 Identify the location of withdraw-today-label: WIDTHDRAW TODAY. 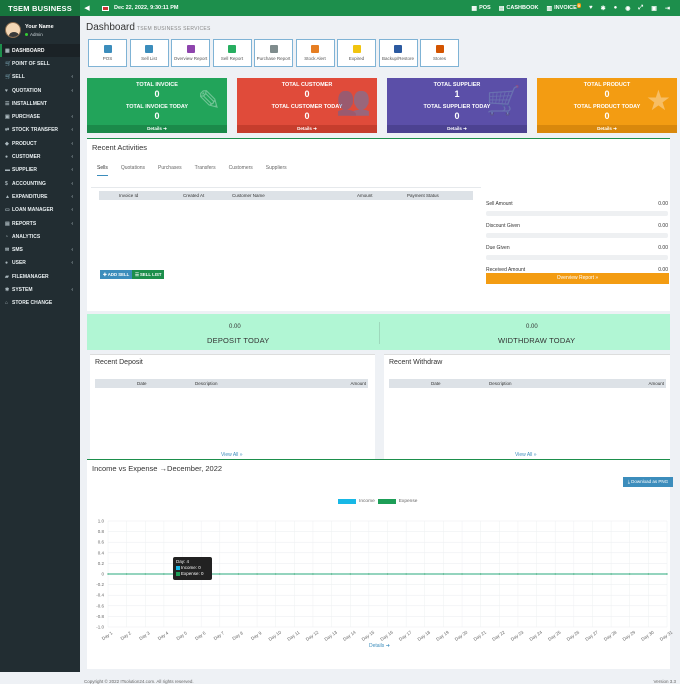
(537, 340).